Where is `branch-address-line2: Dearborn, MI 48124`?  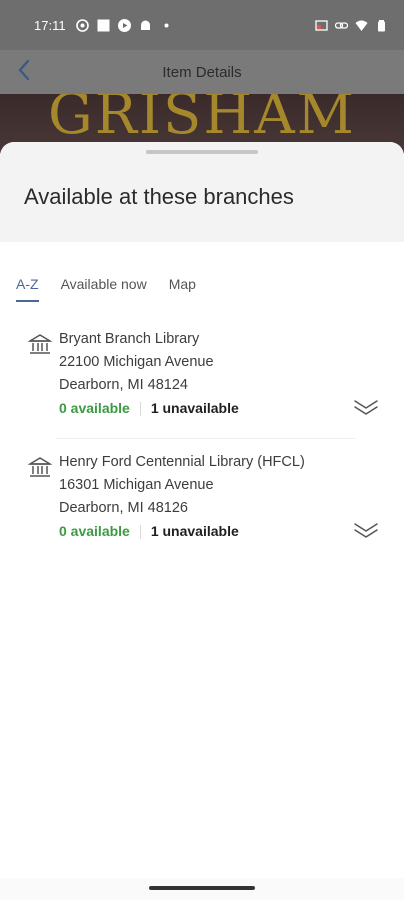 branch-address-line2: Dearborn, MI 48124 is located at coordinates (123, 385).